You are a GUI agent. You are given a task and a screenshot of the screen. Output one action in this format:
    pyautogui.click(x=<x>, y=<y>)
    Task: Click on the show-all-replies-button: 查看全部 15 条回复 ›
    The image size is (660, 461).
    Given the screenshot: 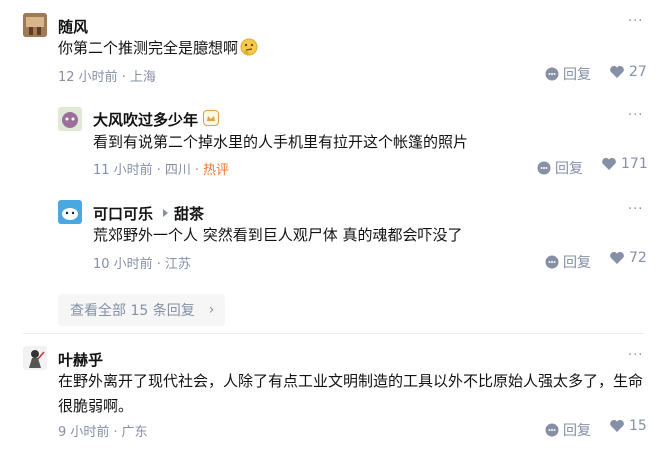 What is the action you would take?
    pyautogui.click(x=141, y=310)
    